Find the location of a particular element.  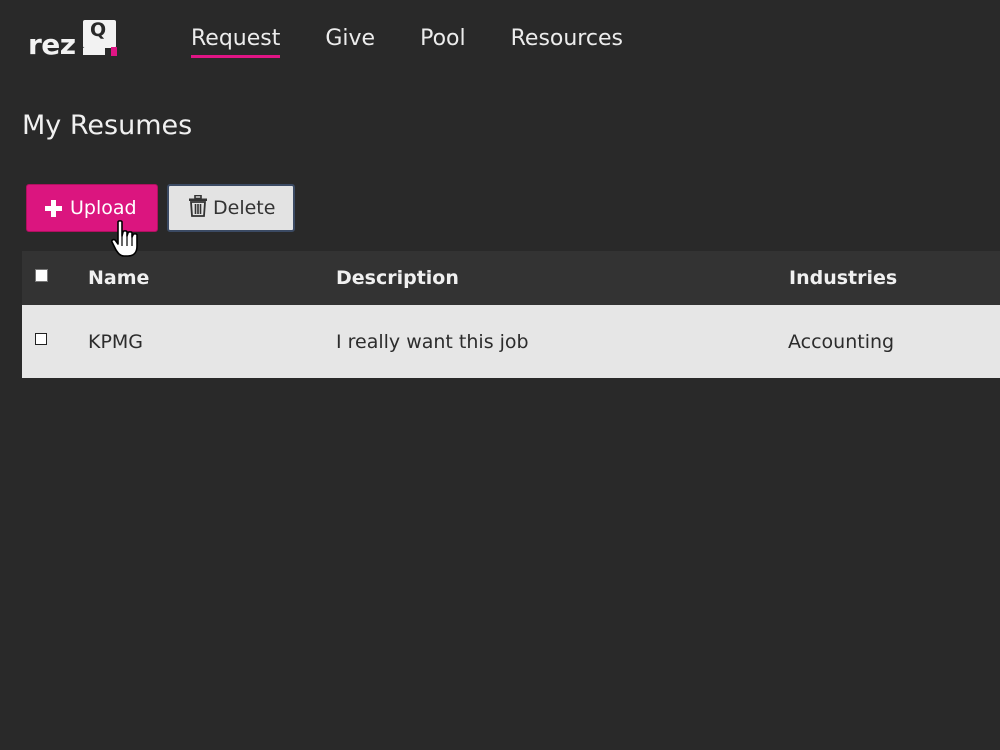

column-header-description: Description is located at coordinates (397, 278).